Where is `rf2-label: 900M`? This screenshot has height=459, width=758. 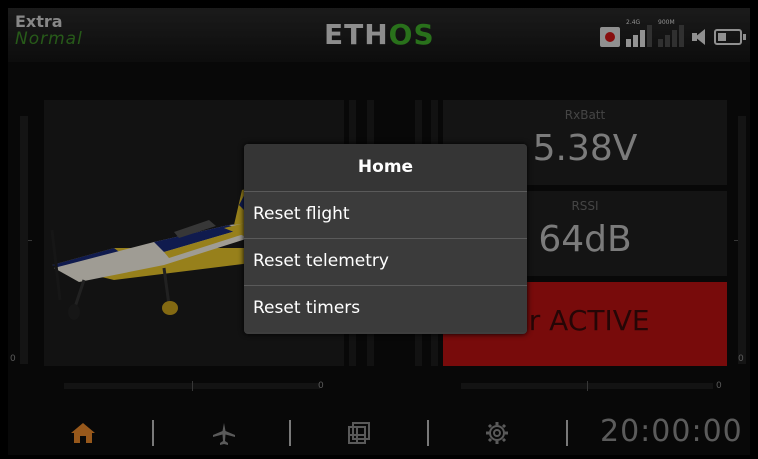 rf2-label: 900M is located at coordinates (666, 22).